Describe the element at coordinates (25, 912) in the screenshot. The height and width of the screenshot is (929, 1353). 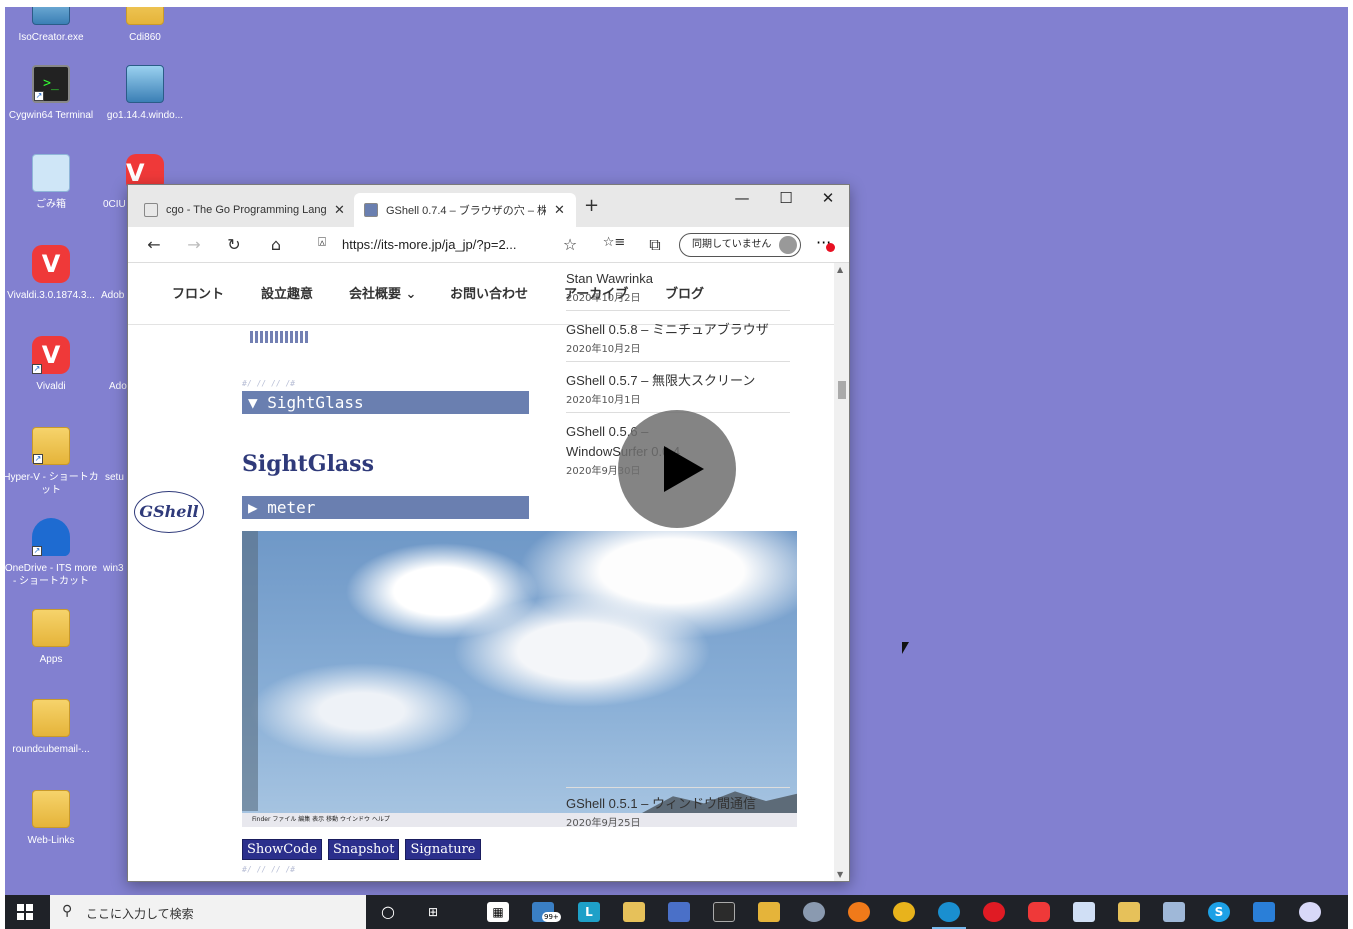
I see `start-button` at that location.